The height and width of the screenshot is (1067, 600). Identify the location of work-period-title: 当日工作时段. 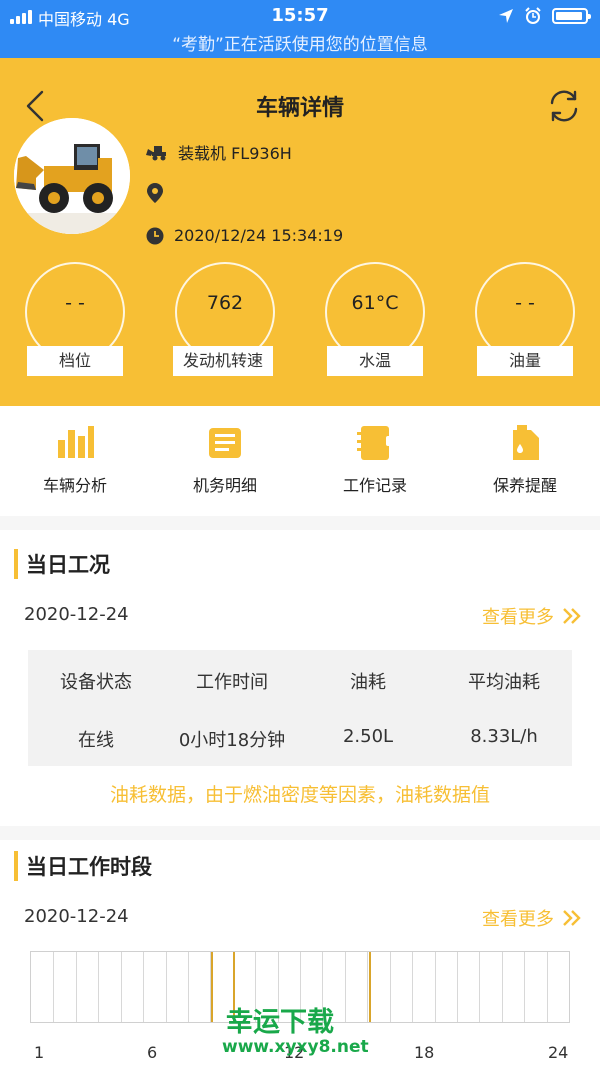
(83, 866).